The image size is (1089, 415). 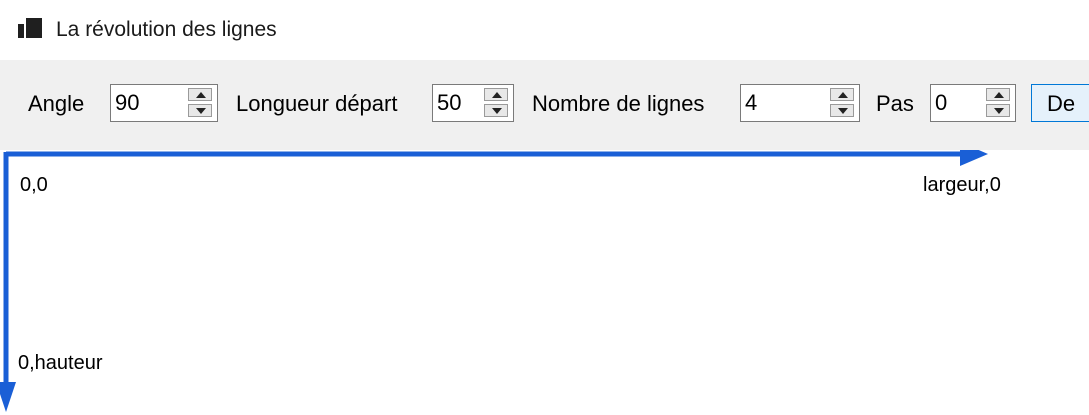 I want to click on lines-count-input: 4, so click(x=751, y=103).